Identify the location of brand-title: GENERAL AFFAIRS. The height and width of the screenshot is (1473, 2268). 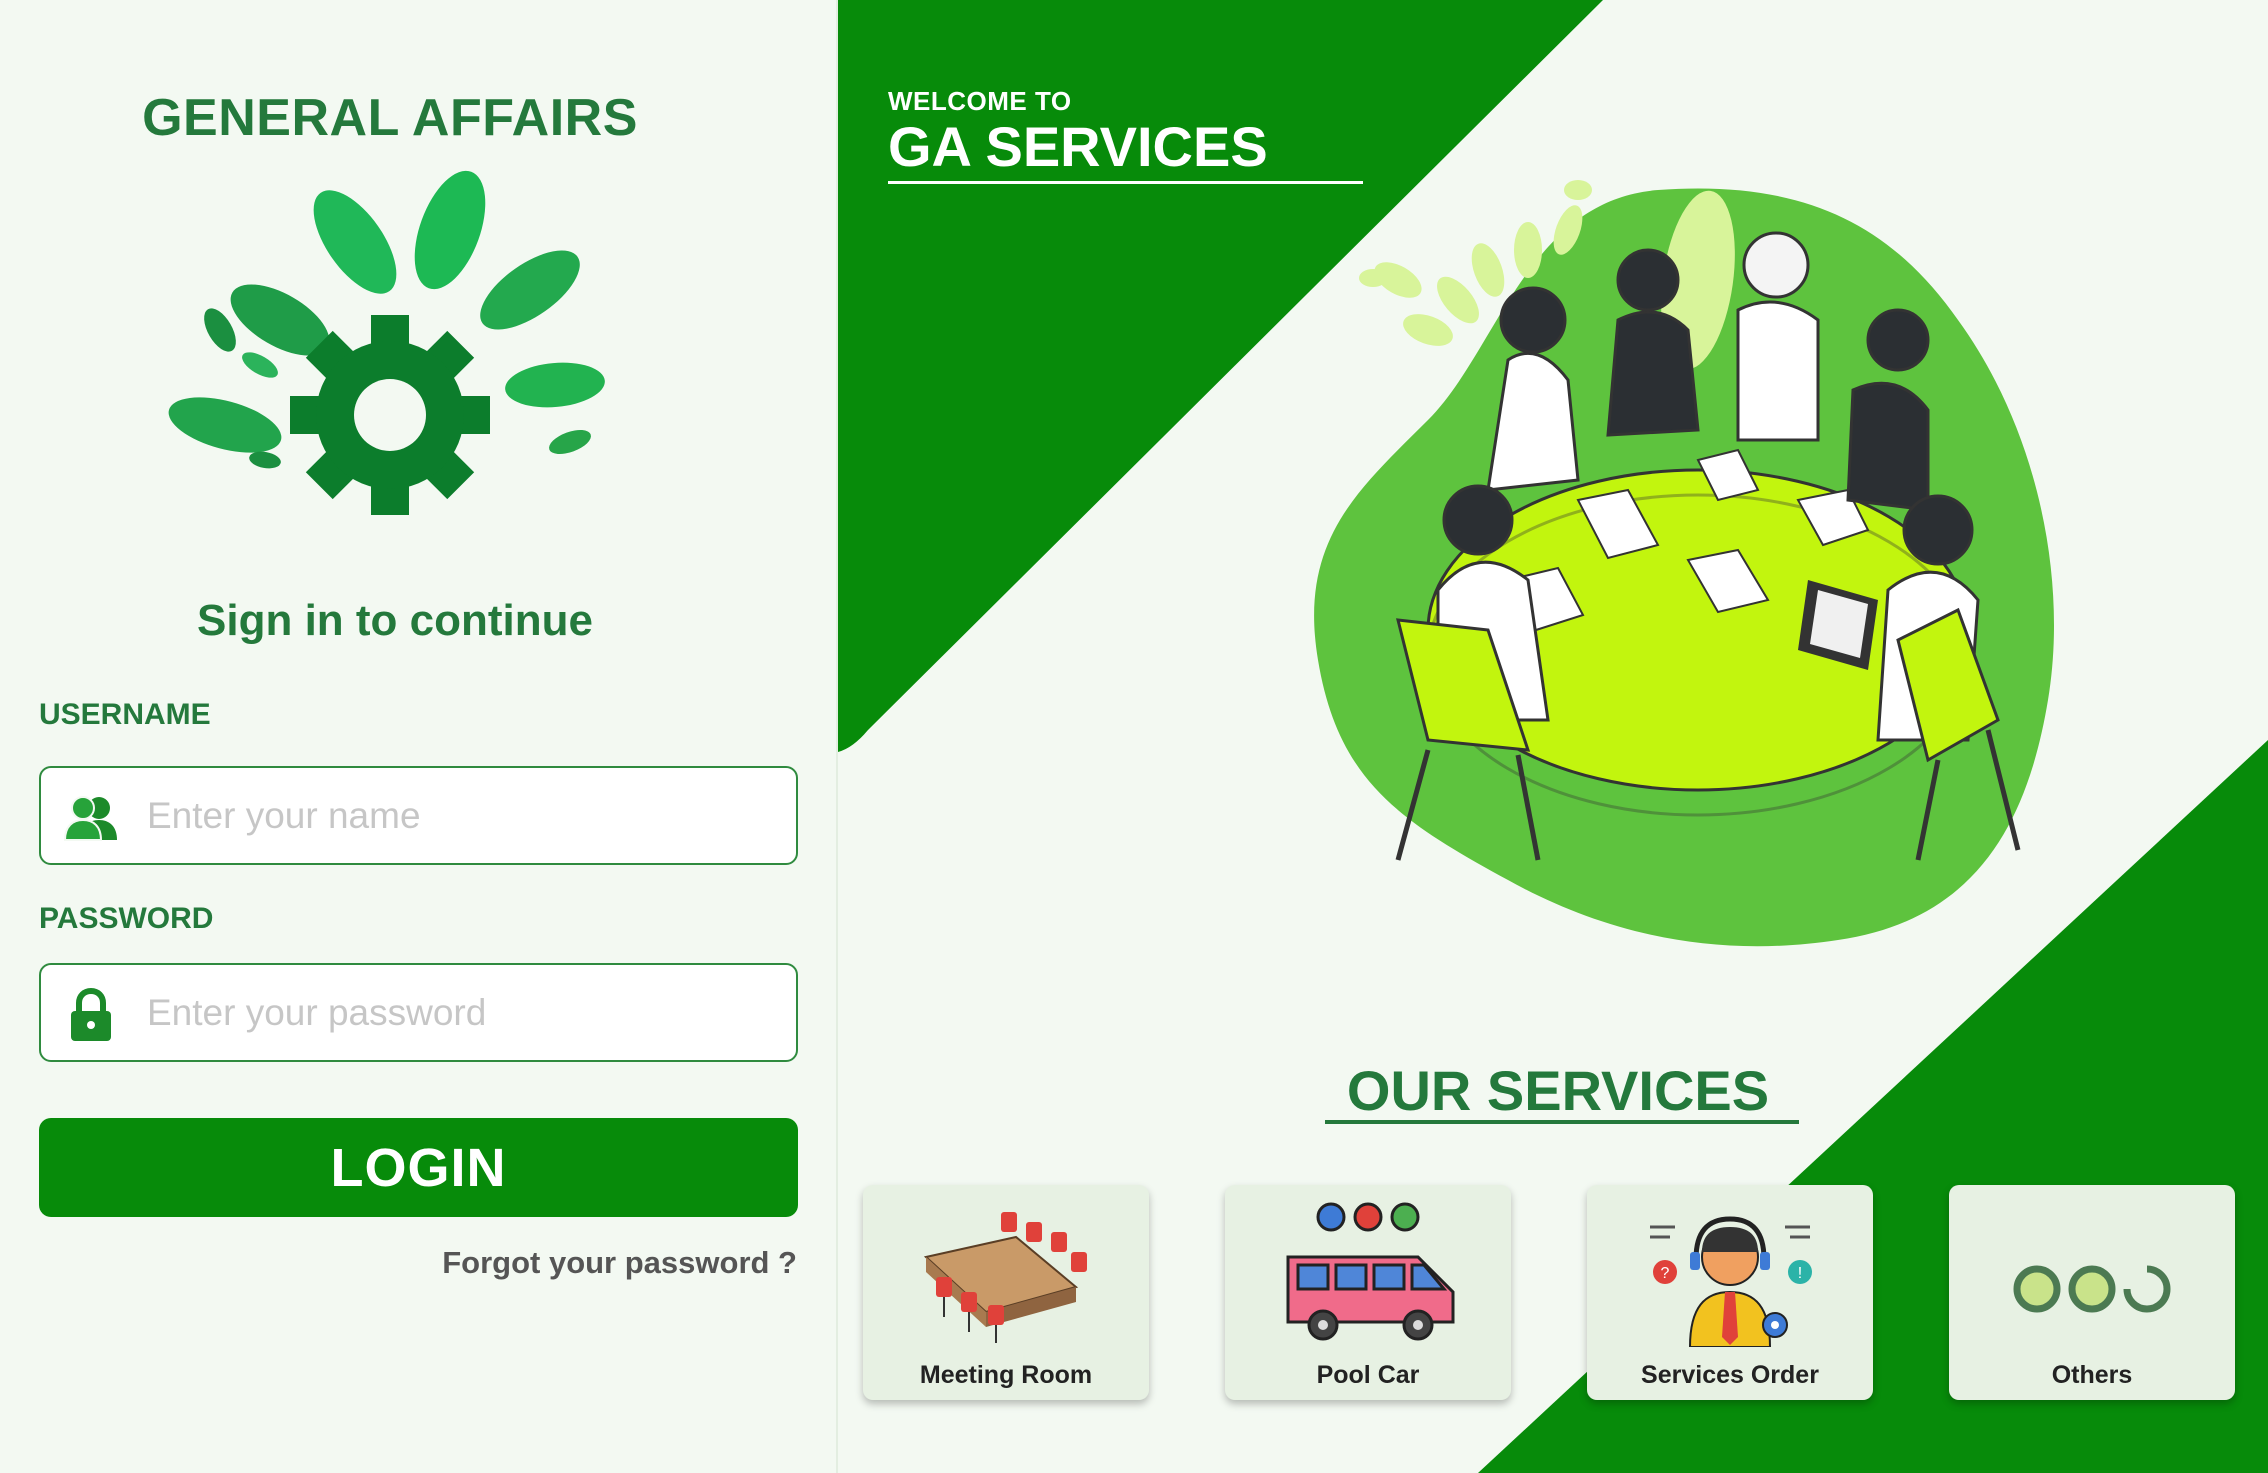
(390, 118).